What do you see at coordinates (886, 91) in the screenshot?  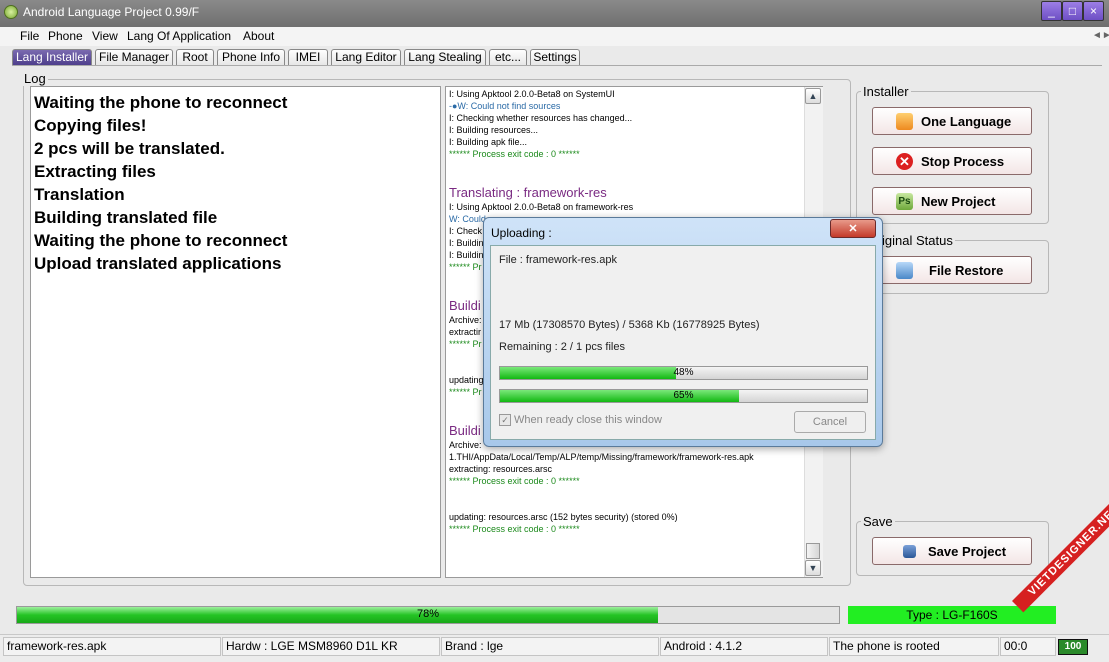 I see `installer-legend: Installer` at bounding box center [886, 91].